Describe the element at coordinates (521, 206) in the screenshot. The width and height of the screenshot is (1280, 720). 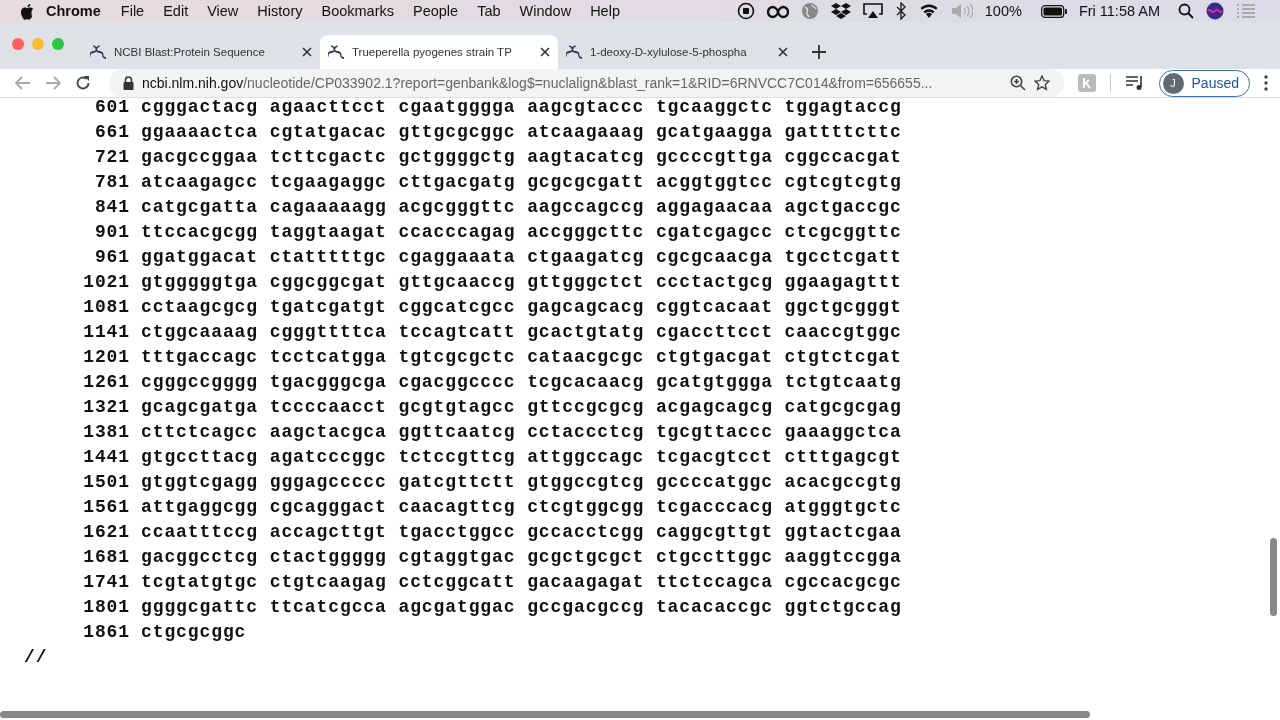
I see `sequence-text: catgcgatta cagaaaaagg acgcgggttc aagccagccg aggagaacaa agctgaccgc` at that location.